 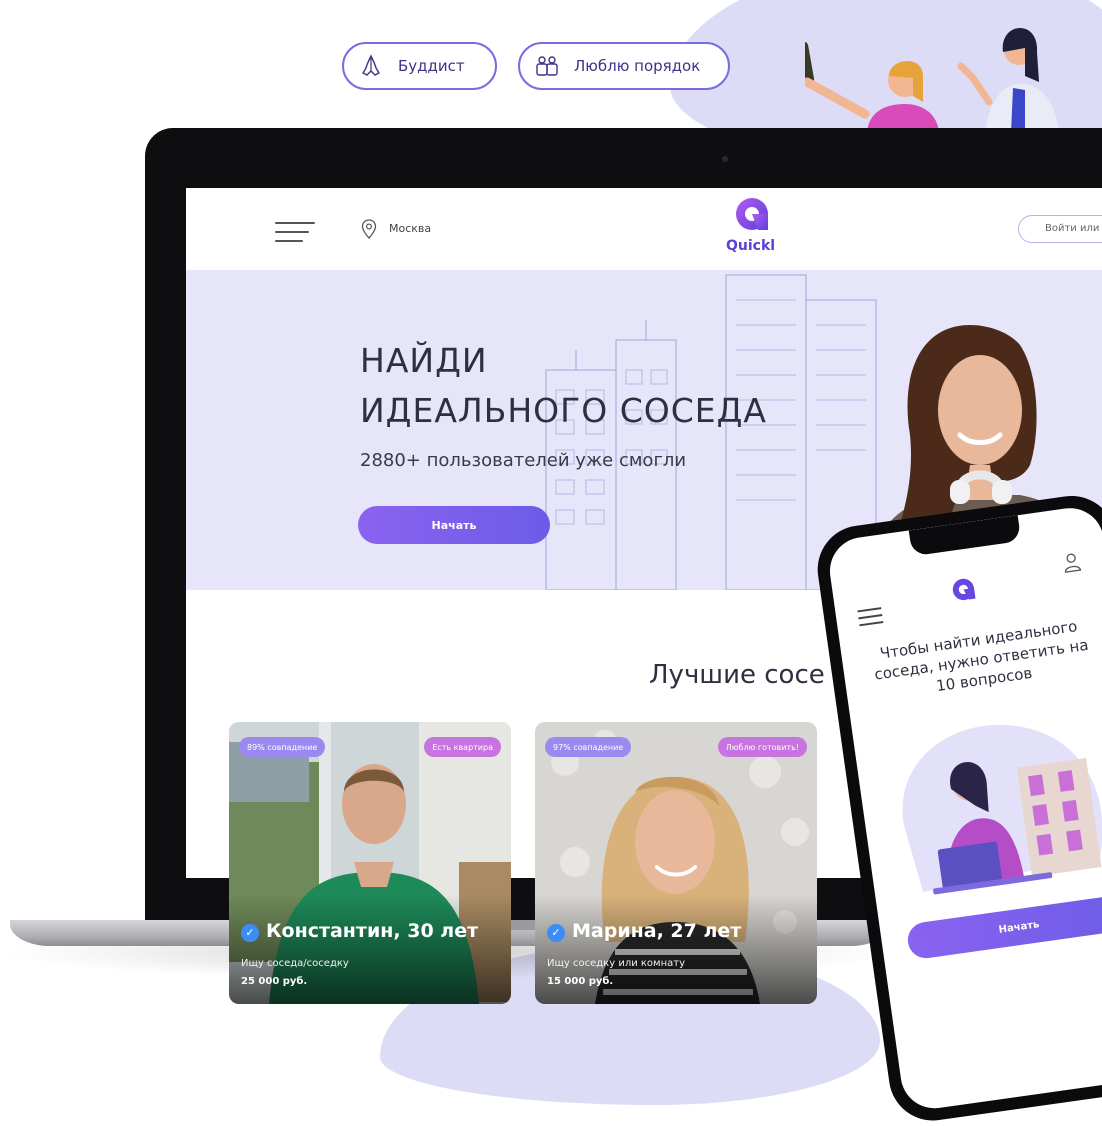 What do you see at coordinates (1008, 80) in the screenshot?
I see `illustration-person-waving` at bounding box center [1008, 80].